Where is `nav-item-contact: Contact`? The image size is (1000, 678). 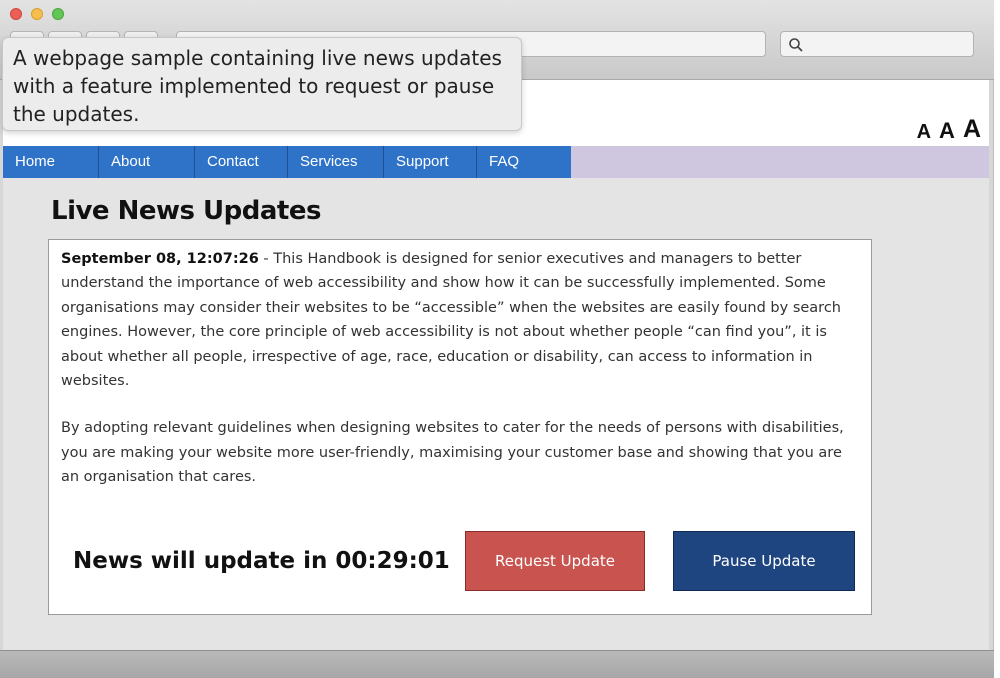
nav-item-contact: Contact is located at coordinates (241, 162).